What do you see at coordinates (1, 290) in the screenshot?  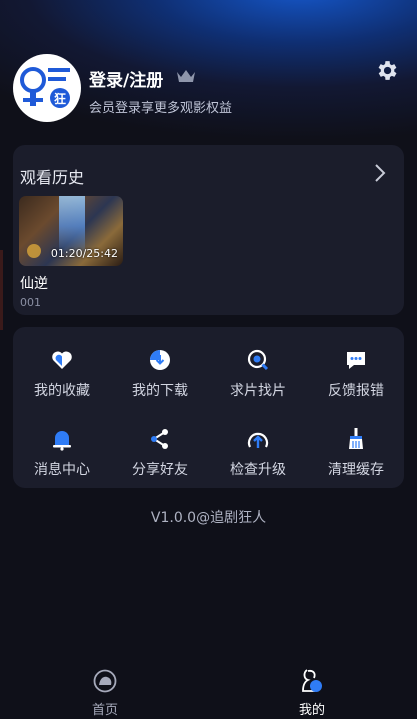 I see `edge-shadow` at bounding box center [1, 290].